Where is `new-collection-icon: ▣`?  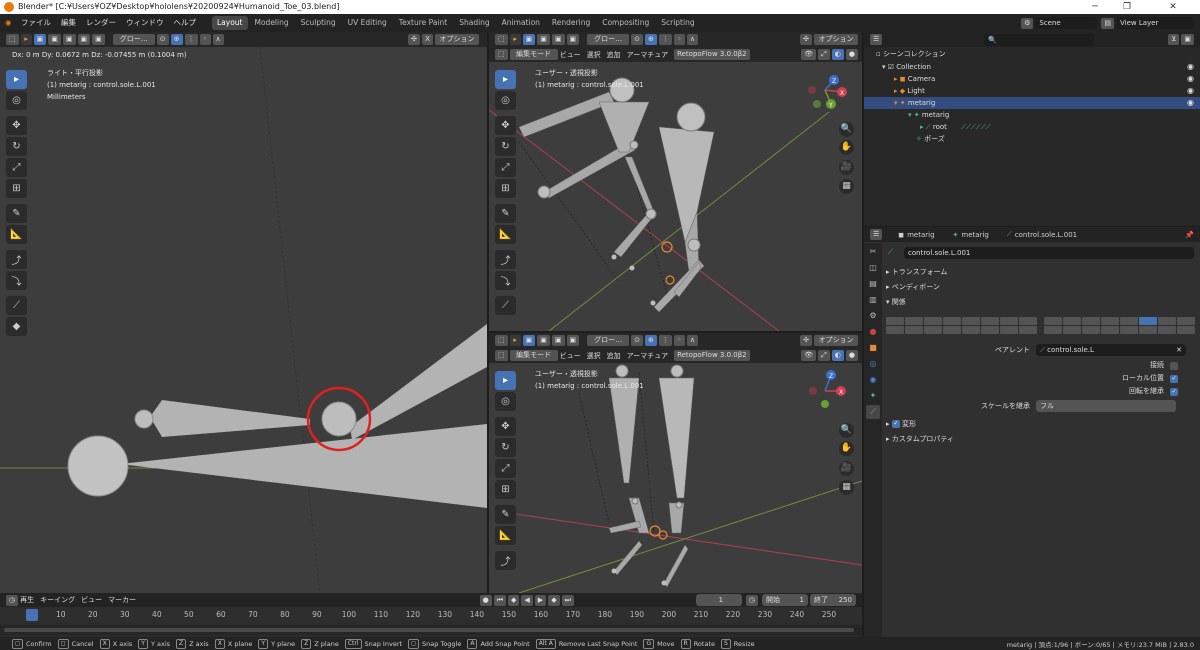 new-collection-icon: ▣ is located at coordinates (1187, 39).